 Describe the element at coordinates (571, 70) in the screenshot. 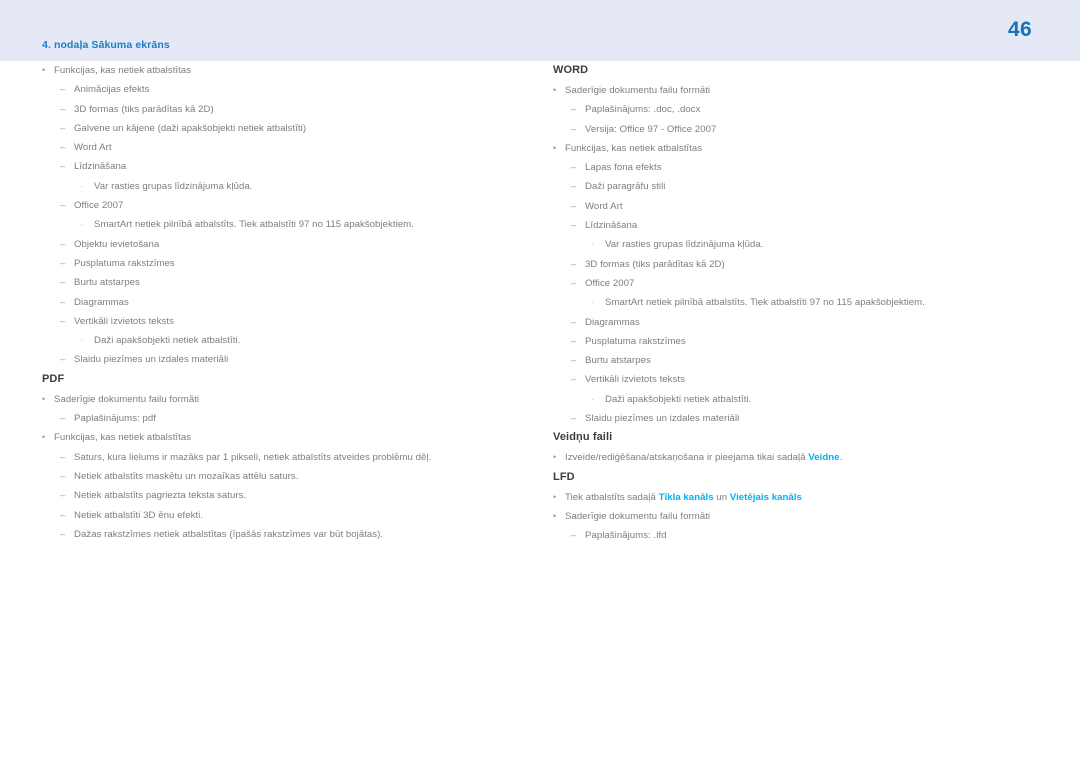

I see `section-heading: WORD` at that location.